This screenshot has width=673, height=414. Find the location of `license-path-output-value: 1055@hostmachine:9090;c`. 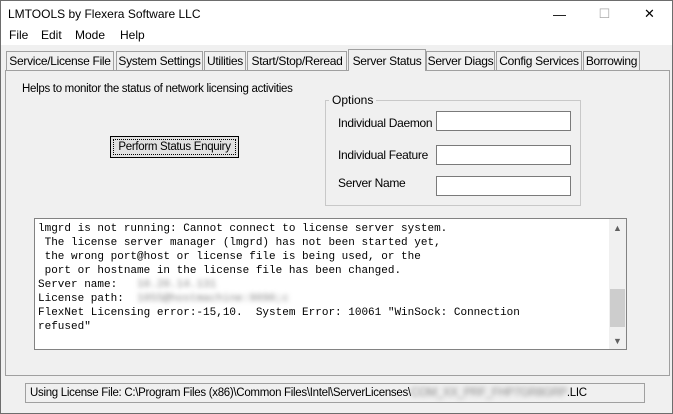

license-path-output-value: 1055@hostmachine:9090;c is located at coordinates (213, 299).